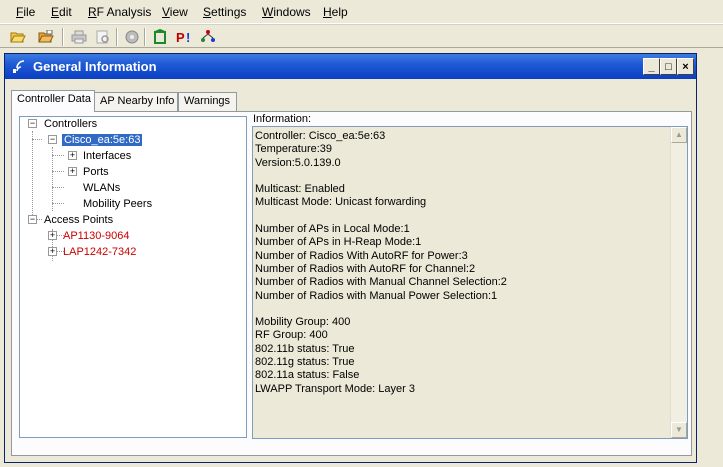  I want to click on menu-view: View, so click(175, 12).